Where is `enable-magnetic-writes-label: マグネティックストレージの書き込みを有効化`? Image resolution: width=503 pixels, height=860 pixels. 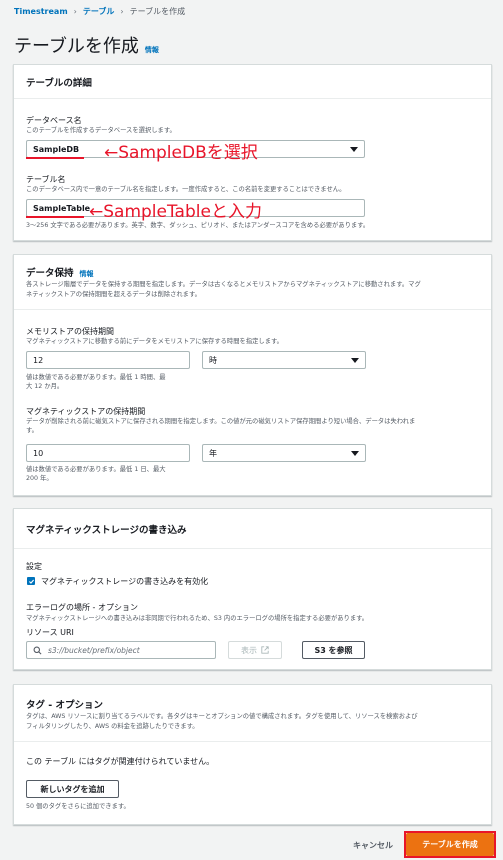
enable-magnetic-writes-label: マグネティックストレージの書き込みを有効化 is located at coordinates (124, 581).